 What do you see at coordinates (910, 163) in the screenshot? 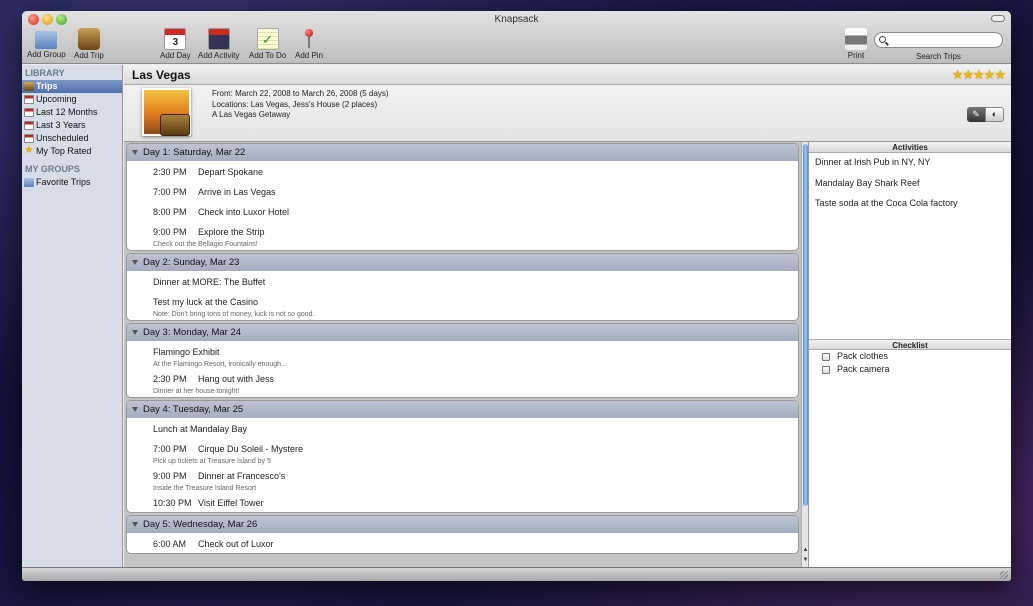
I see `activity-item: Dinner at Irish Pub in NY, NY` at bounding box center [910, 163].